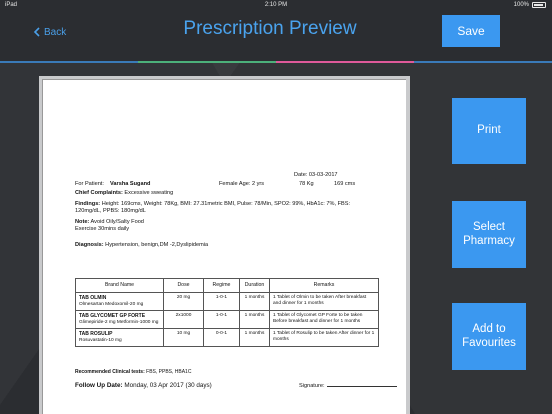 The width and height of the screenshot is (552, 414). Describe the element at coordinates (111, 304) in the screenshot. I see `medicine-generic: Olmesartan Medoxomil-20 mg` at that location.